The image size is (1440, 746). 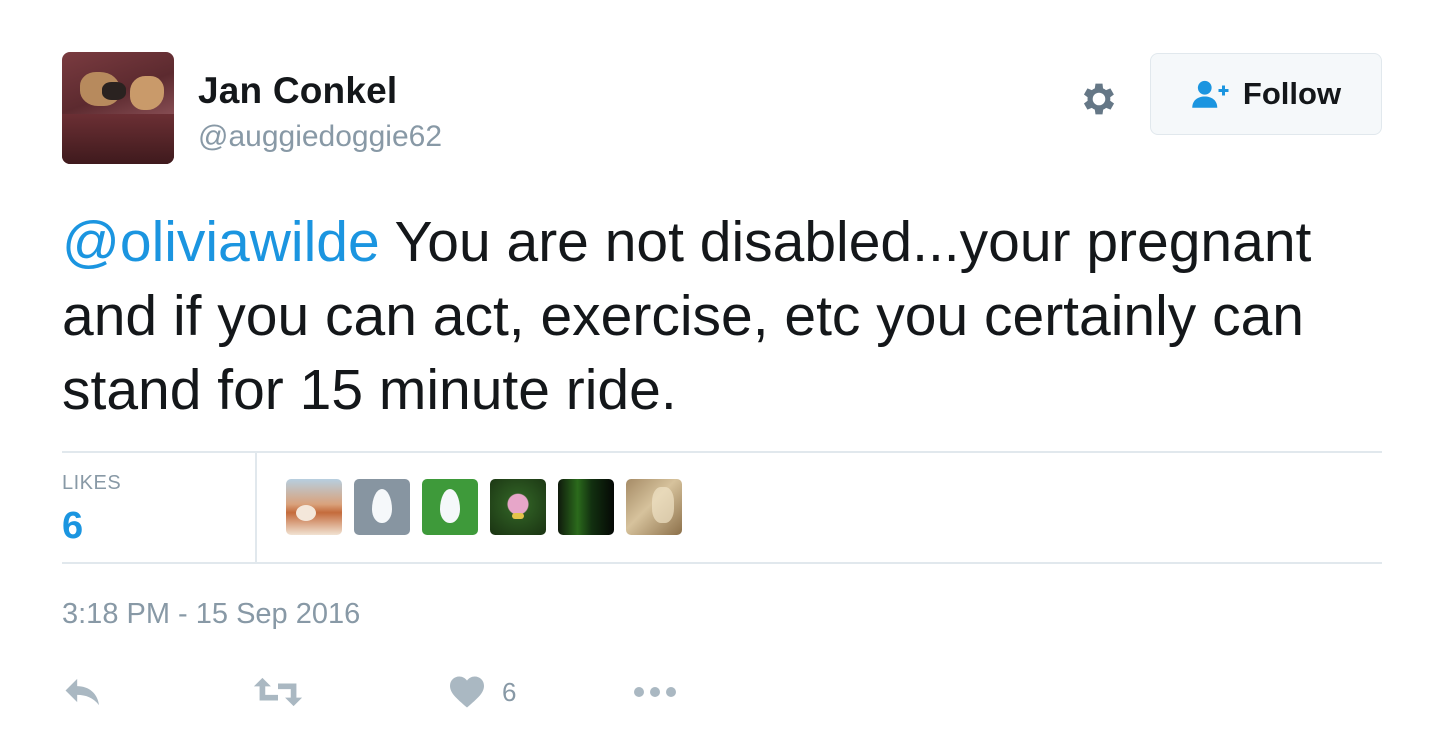 I want to click on likers-list, so click(x=484, y=507).